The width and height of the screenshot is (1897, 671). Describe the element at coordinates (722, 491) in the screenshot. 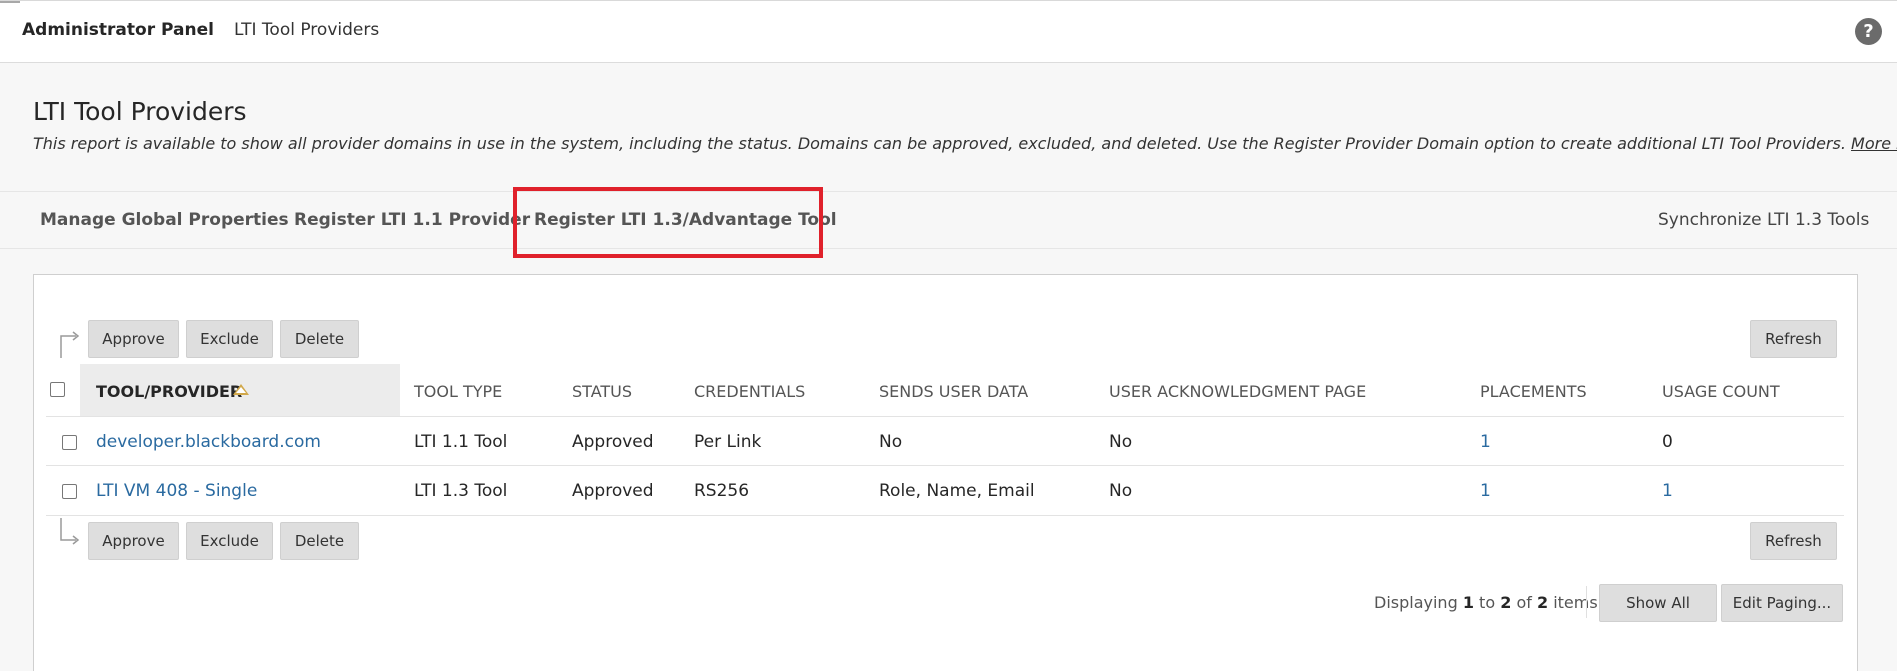

I see `credentials-cell: RS256` at that location.